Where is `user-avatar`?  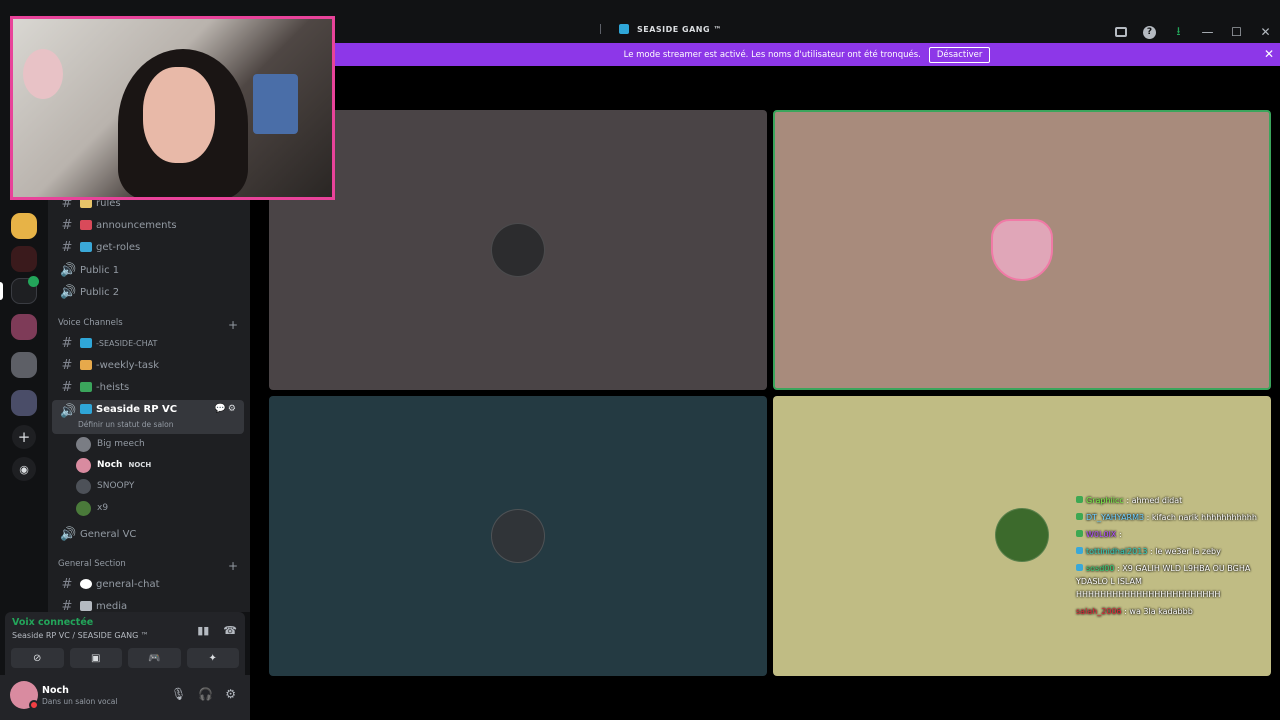 user-avatar is located at coordinates (24, 695).